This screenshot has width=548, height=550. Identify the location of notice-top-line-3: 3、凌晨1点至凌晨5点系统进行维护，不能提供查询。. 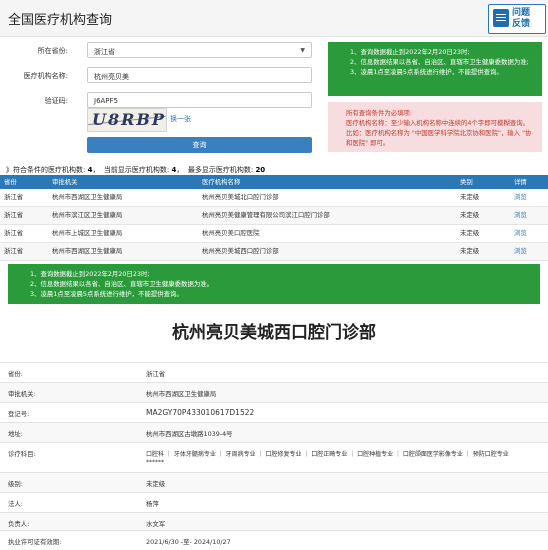
(426, 72).